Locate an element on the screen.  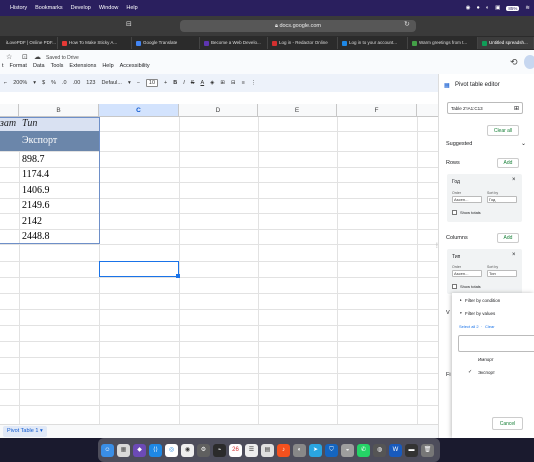
menu-bookmarks: Bookmarks is located at coordinates (49, 8).